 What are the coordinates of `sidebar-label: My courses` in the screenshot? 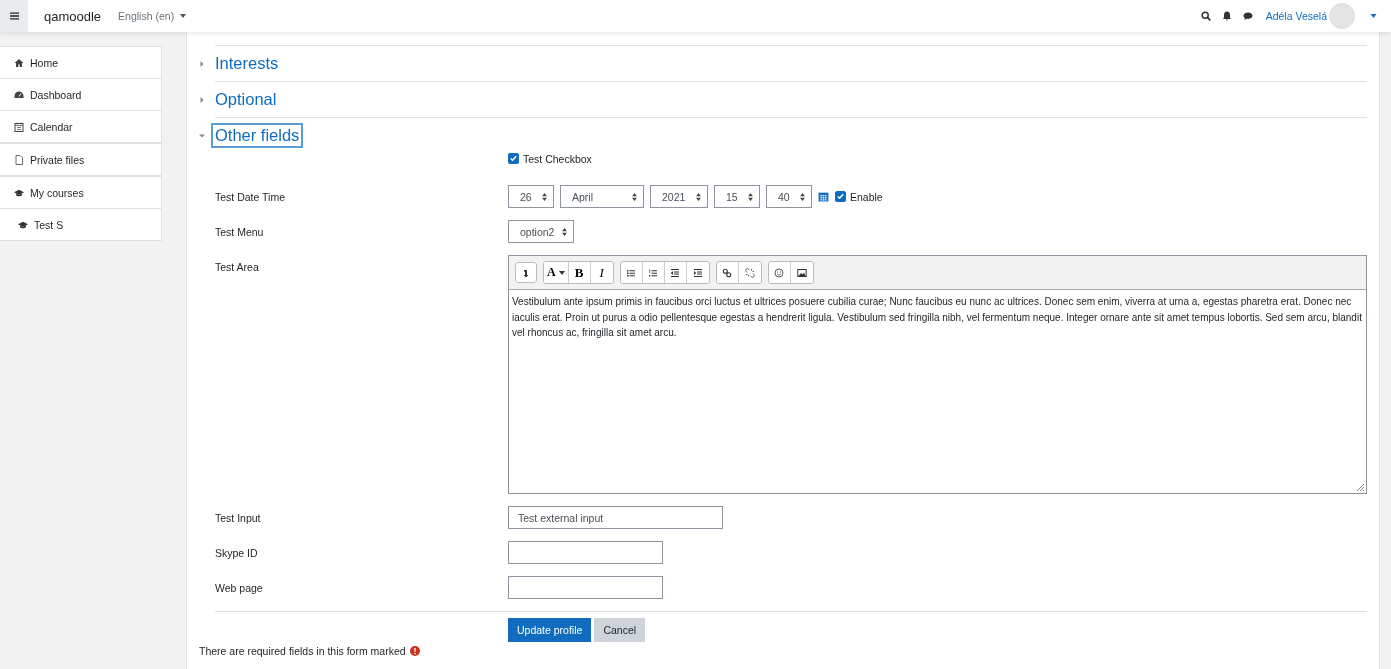 It's located at (57, 192).